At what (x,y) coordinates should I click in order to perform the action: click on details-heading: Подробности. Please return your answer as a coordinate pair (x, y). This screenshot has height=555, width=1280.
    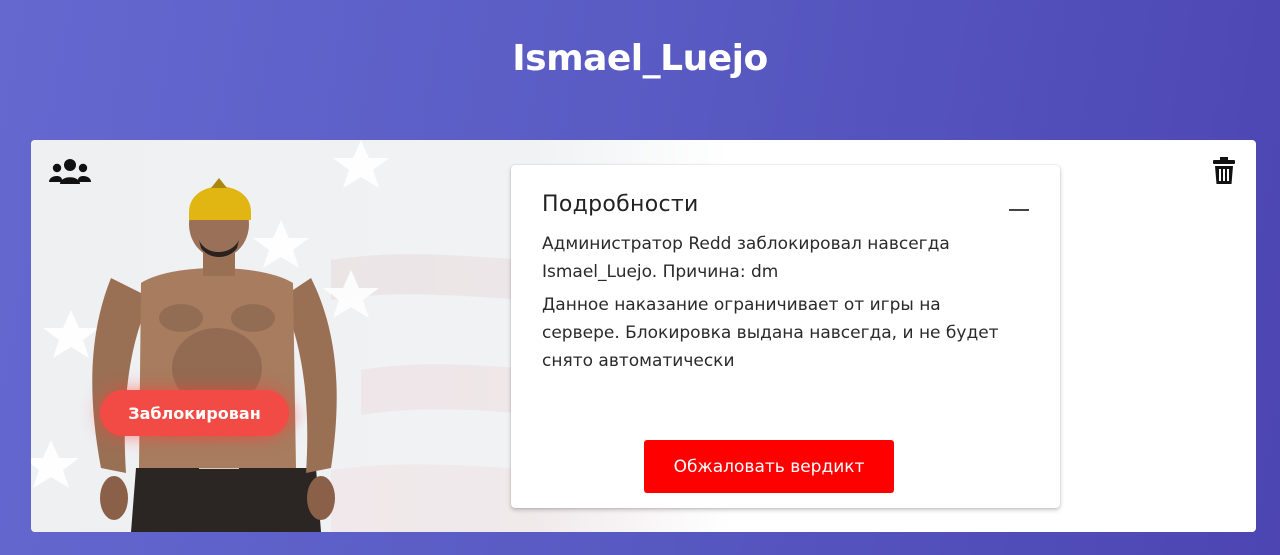
    Looking at the image, I should click on (620, 204).